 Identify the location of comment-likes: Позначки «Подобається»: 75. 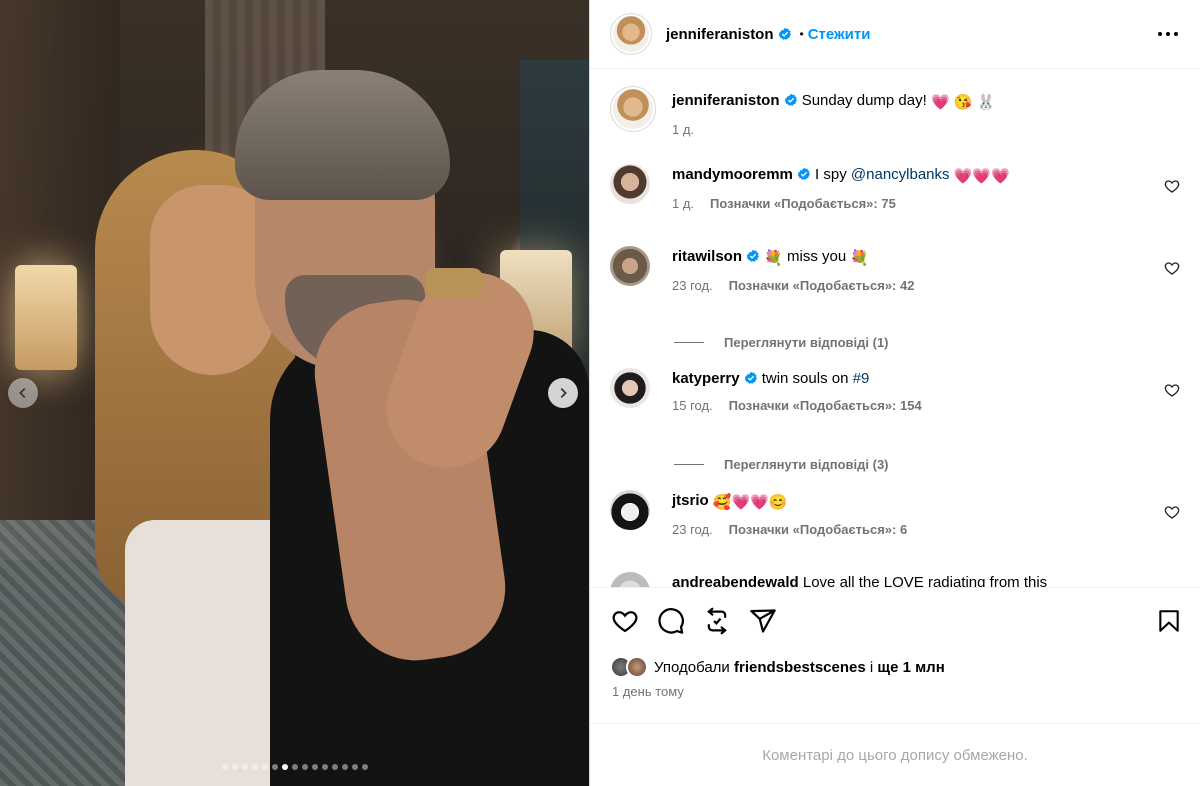
(803, 203).